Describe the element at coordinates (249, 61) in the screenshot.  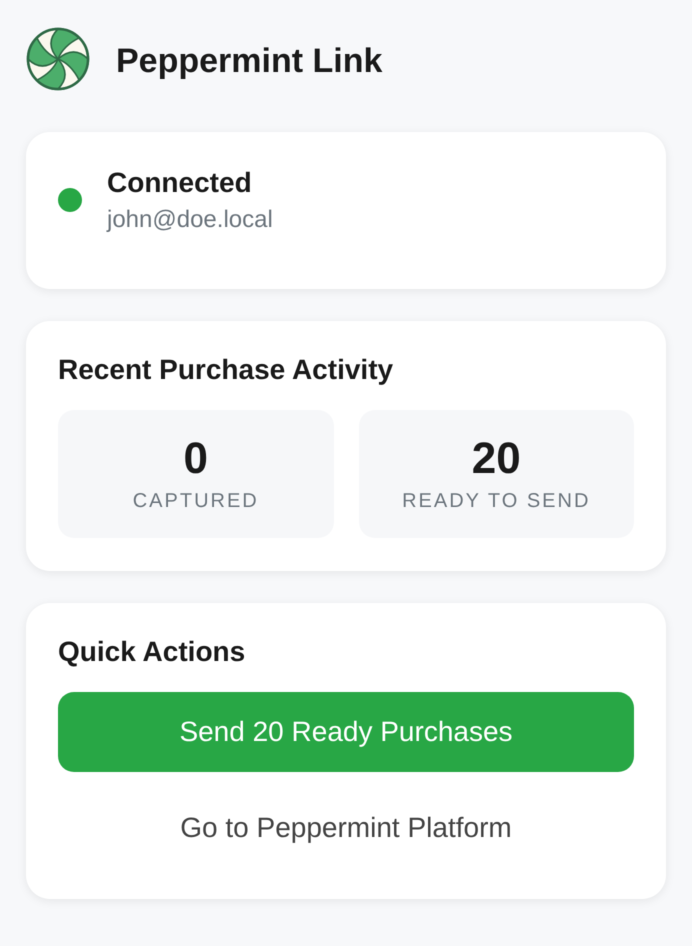
I see `app-title: Peppermint Link` at that location.